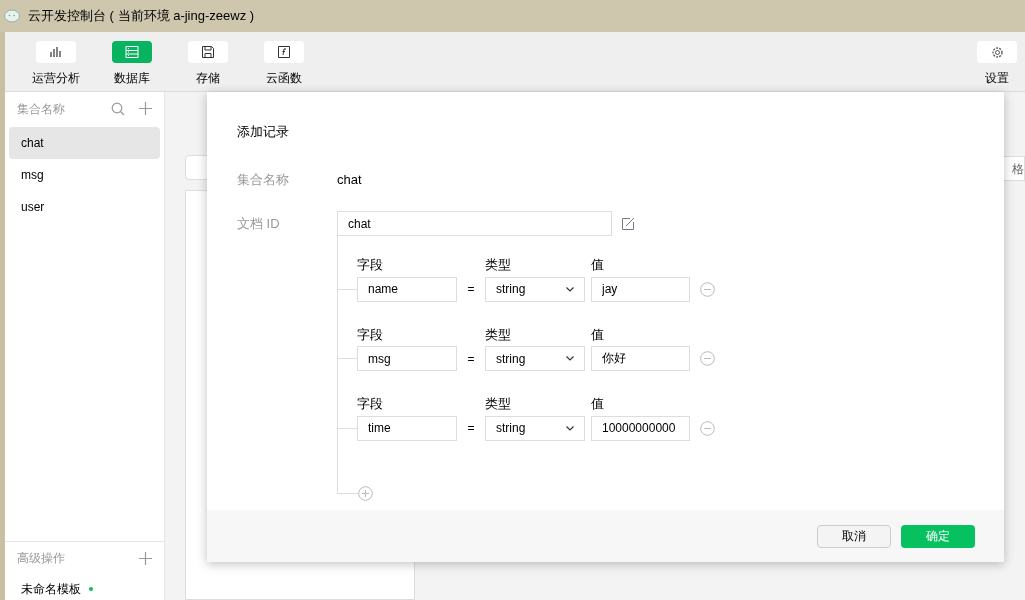 Image resolution: width=1025 pixels, height=600 pixels. Describe the element at coordinates (12, 16) in the screenshot. I see `chat-bubble-icon` at that location.